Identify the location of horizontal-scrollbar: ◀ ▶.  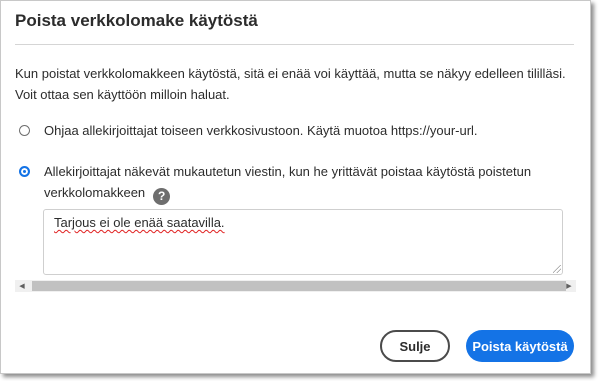
(295, 286).